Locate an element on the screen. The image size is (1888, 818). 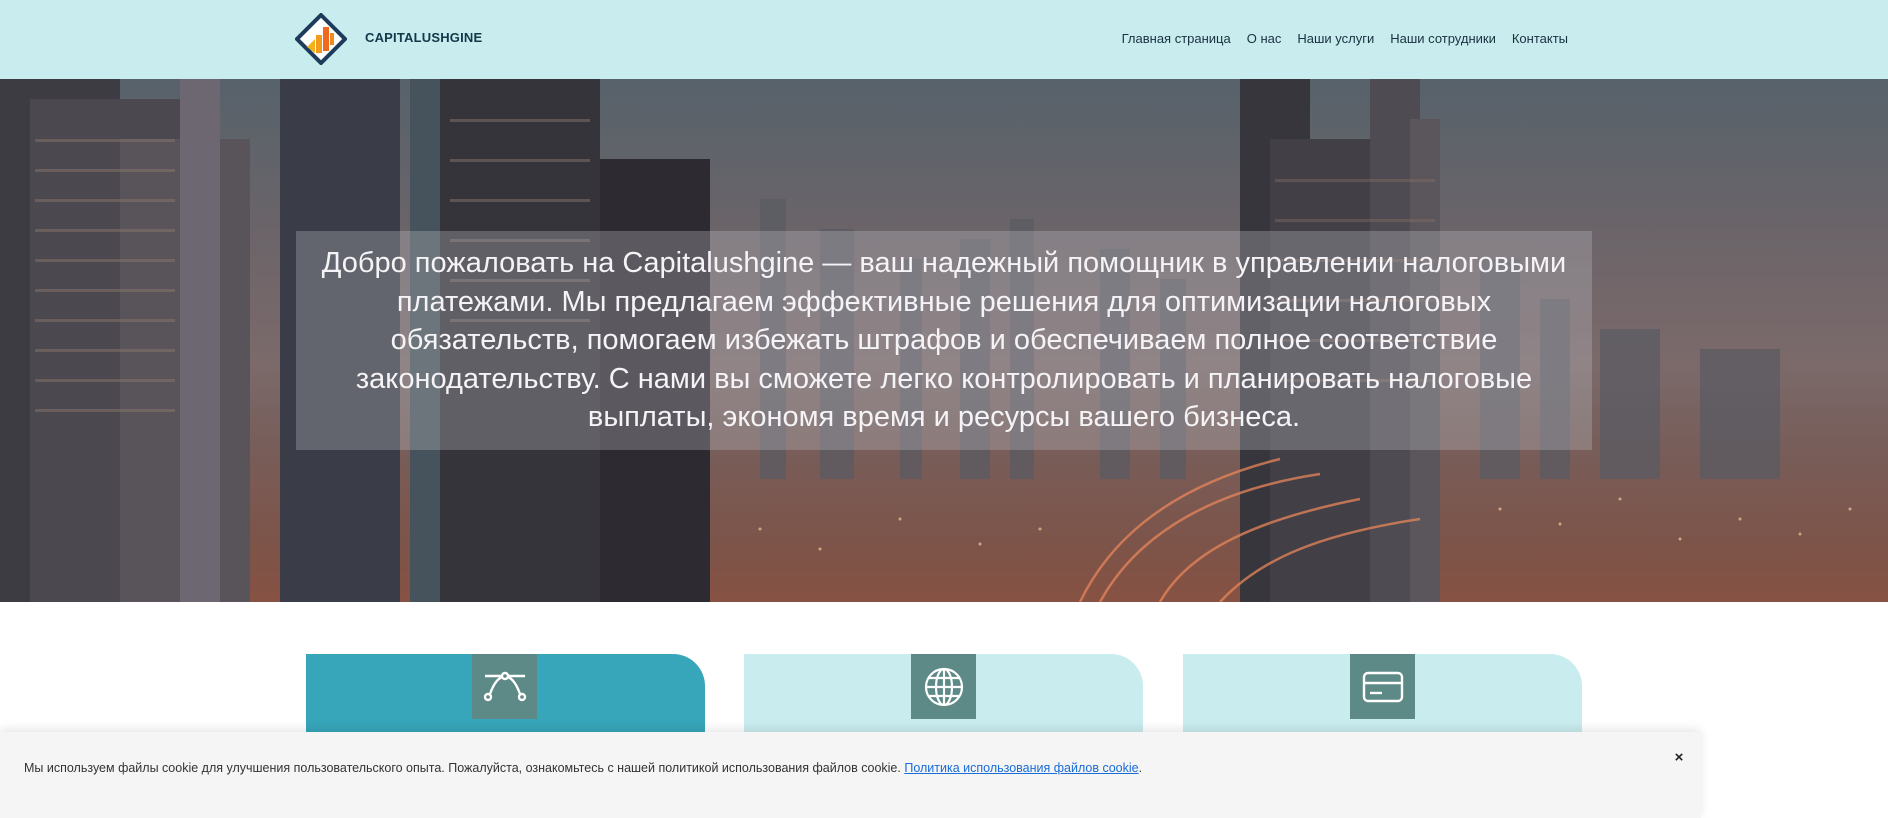
cookie-suffix: . is located at coordinates (1140, 768).